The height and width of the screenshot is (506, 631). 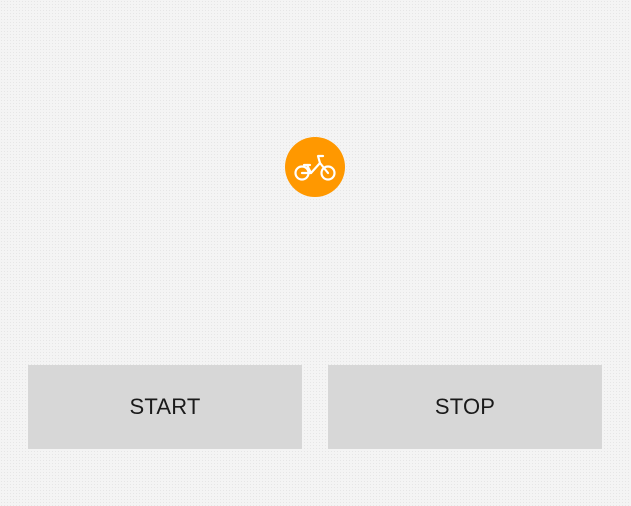 I want to click on bicycle-icon, so click(x=315, y=167).